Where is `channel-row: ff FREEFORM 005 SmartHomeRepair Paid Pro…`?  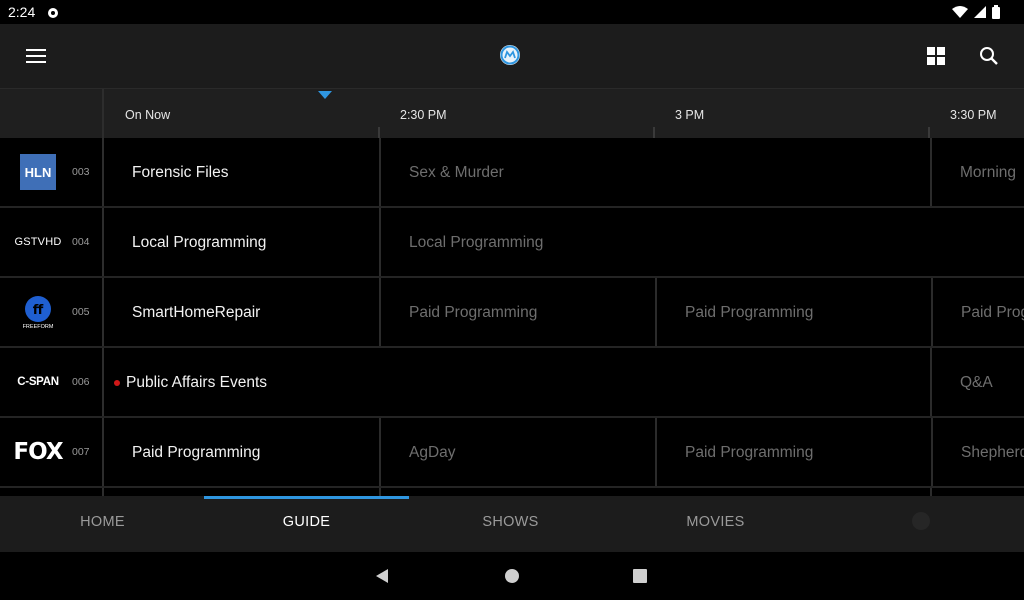
channel-row: ff FREEFORM 005 SmartHomeRepair Paid Pro… is located at coordinates (512, 313).